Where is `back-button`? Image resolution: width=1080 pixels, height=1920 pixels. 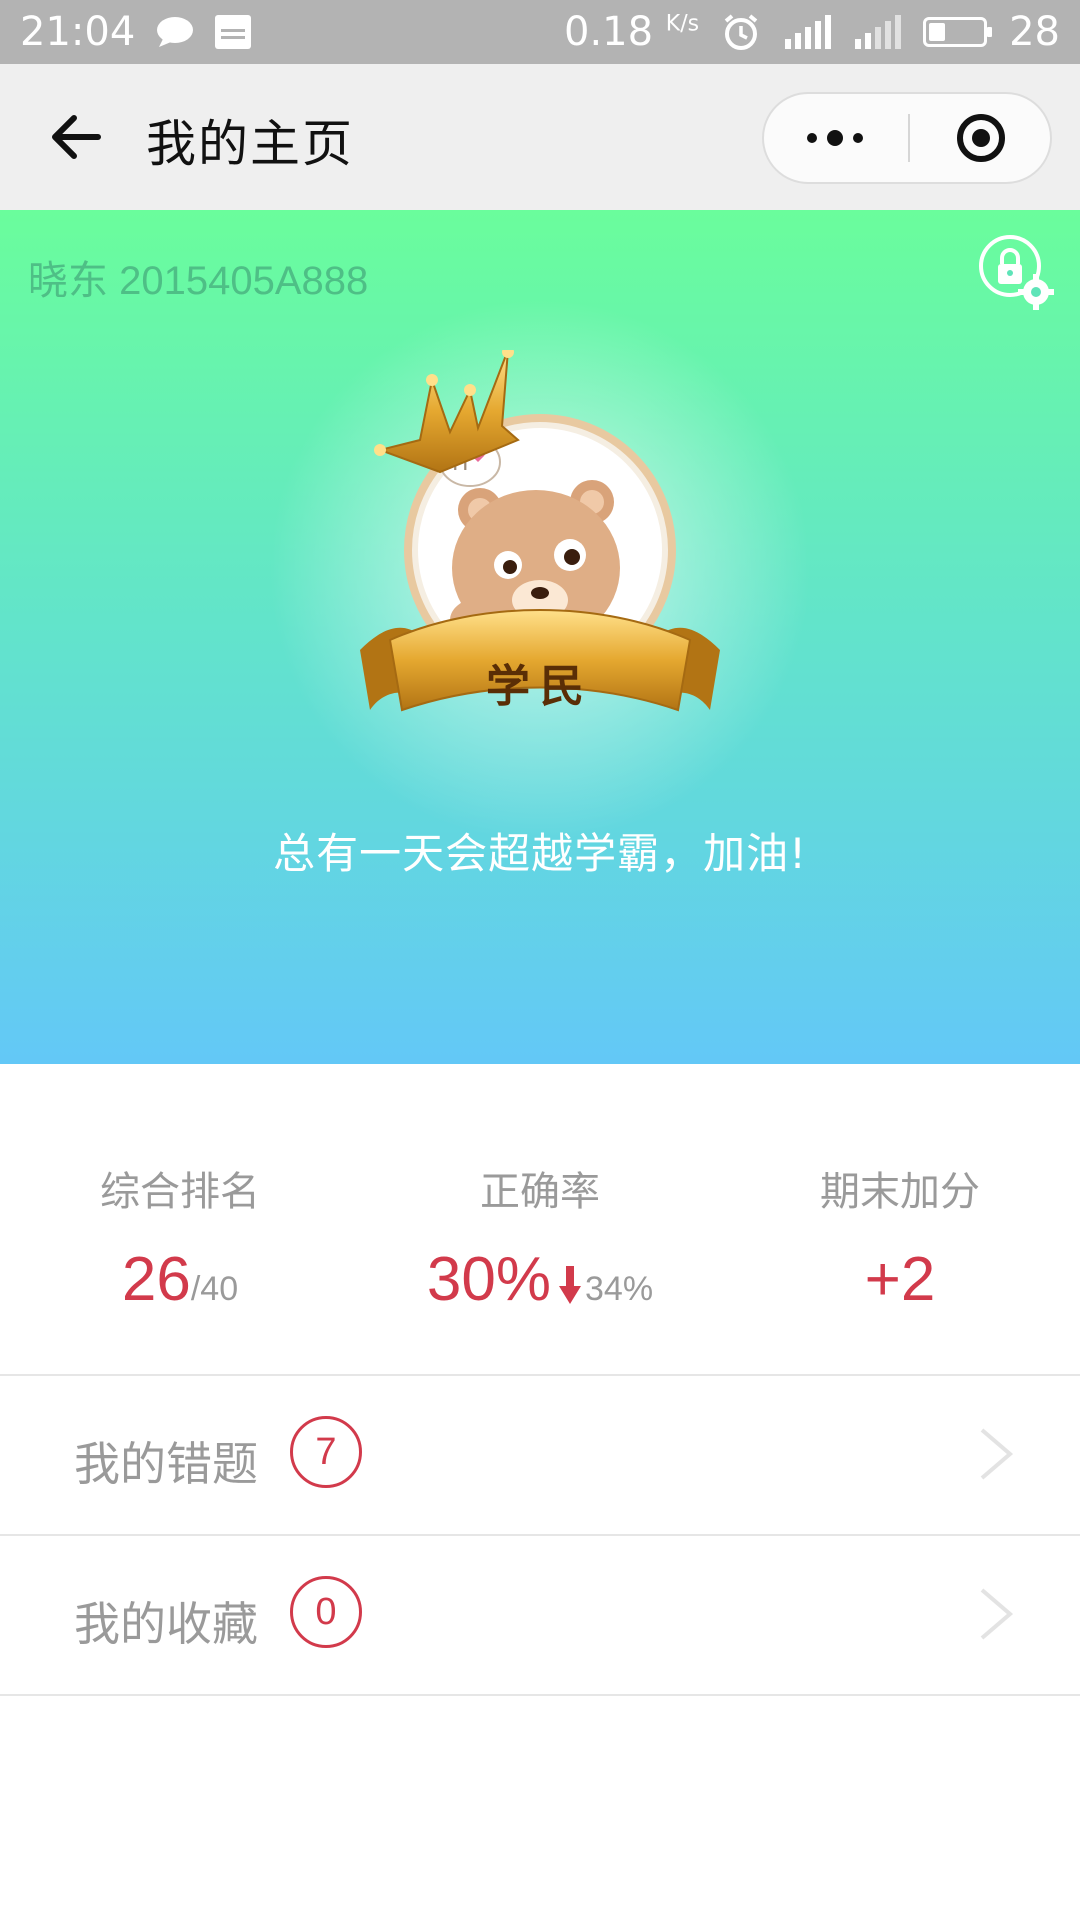
back-button is located at coordinates (77, 137).